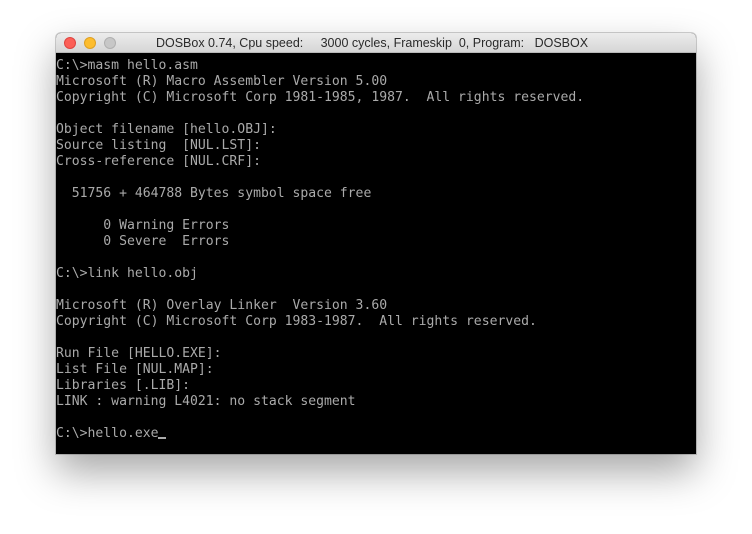 Image resolution: width=752 pixels, height=534 pixels. Describe the element at coordinates (127, 273) in the screenshot. I see `console-line-text: C:\>link hello.obj` at that location.